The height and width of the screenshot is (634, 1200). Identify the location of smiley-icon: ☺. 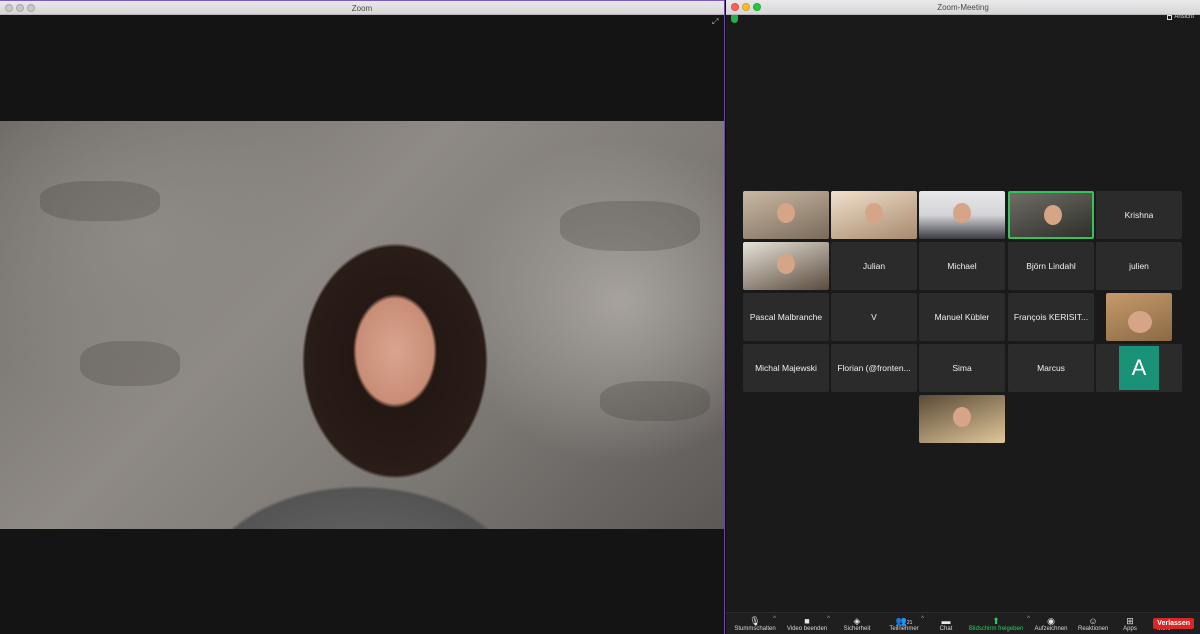
(1093, 621).